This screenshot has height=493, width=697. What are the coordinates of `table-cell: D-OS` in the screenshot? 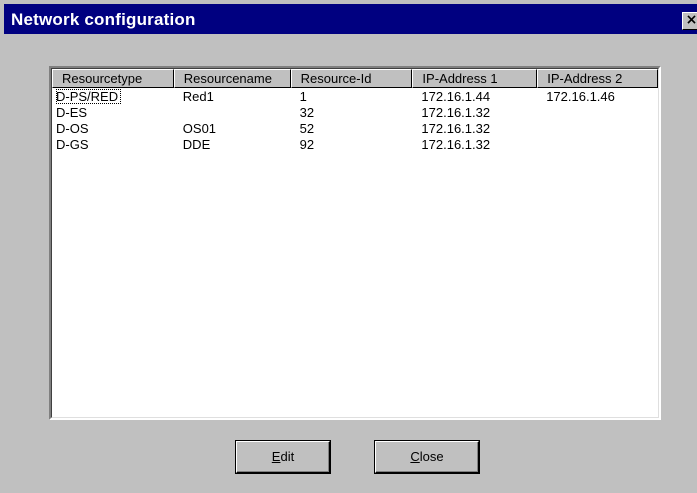 It's located at (72, 128).